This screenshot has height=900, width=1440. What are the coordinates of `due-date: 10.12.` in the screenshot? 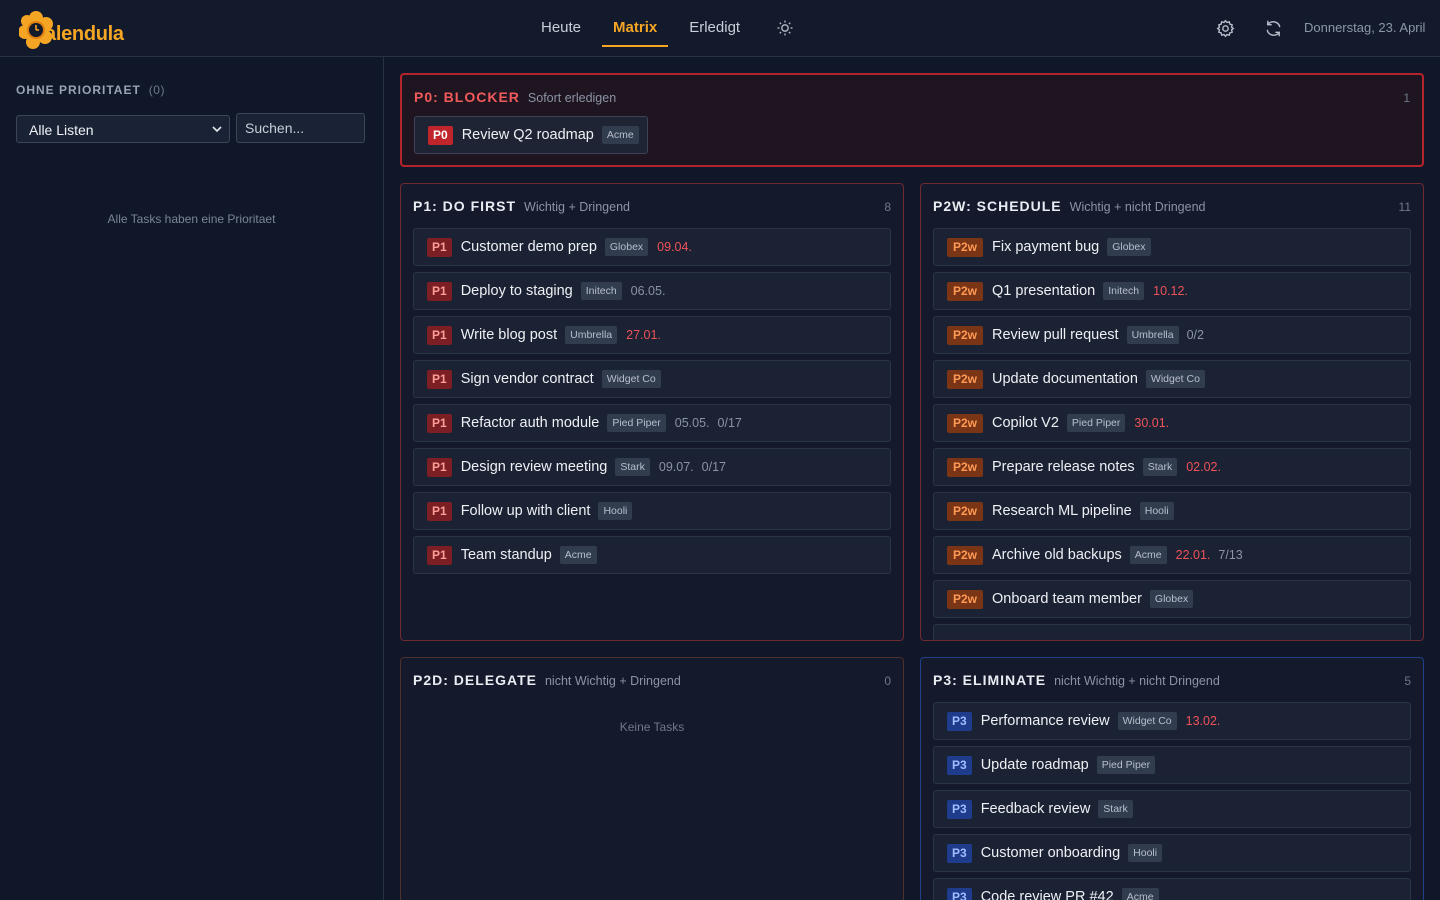 It's located at (1170, 291).